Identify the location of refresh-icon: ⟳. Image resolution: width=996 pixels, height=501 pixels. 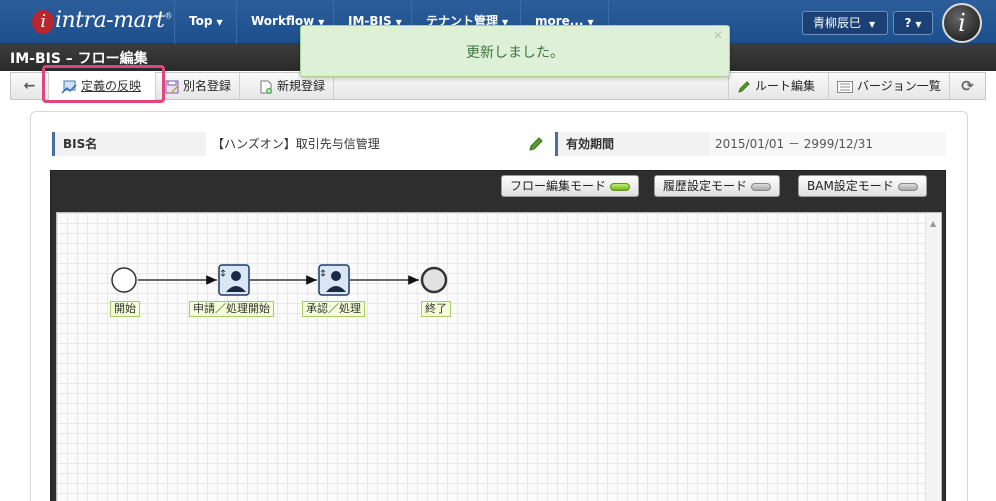
(967, 86).